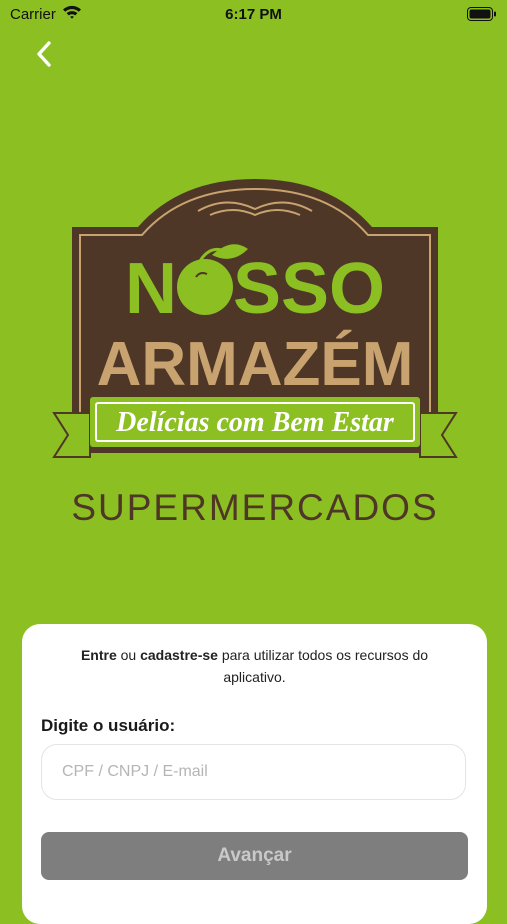 The image size is (507, 924). I want to click on logo-armazem: ARMAZÉM, so click(255, 364).